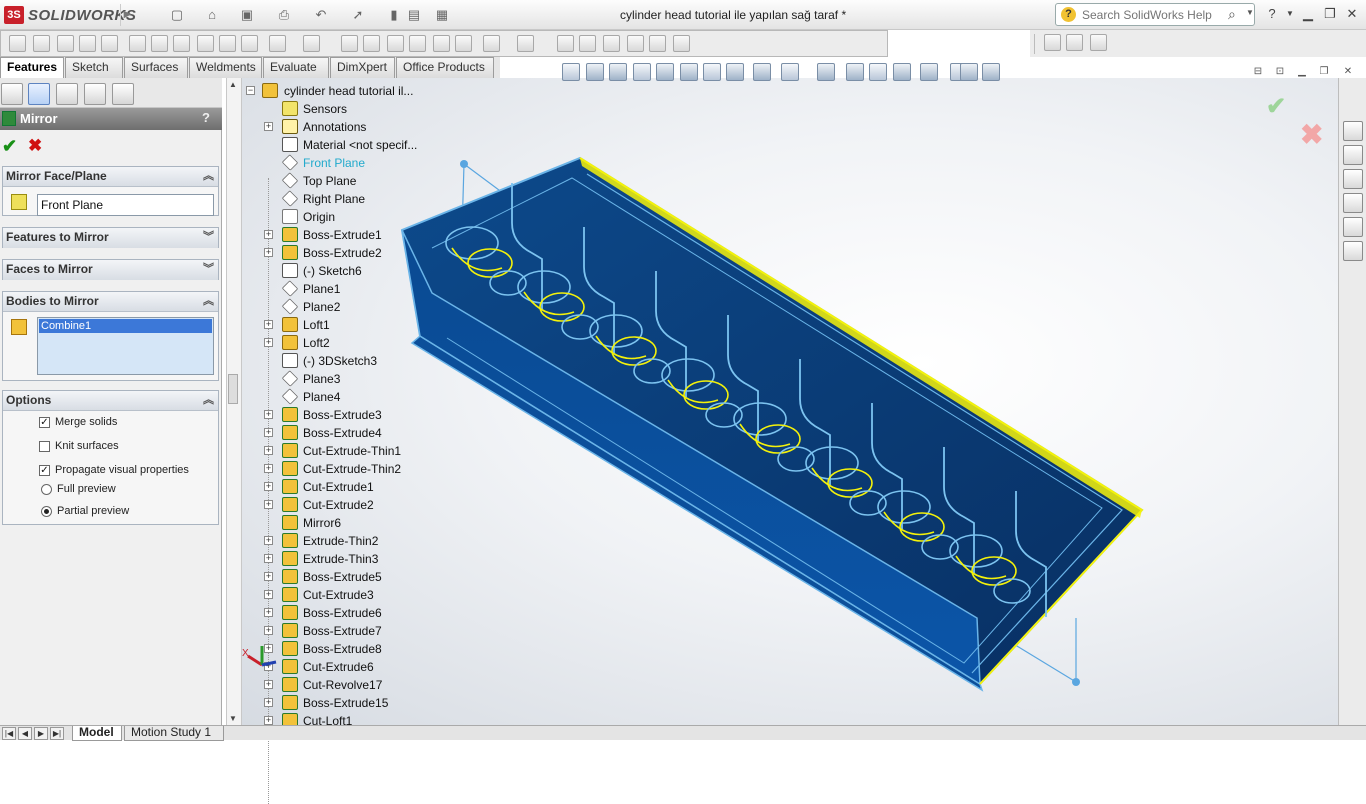 The image size is (1366, 804). I want to click on list-item: Combine1, so click(125, 326).